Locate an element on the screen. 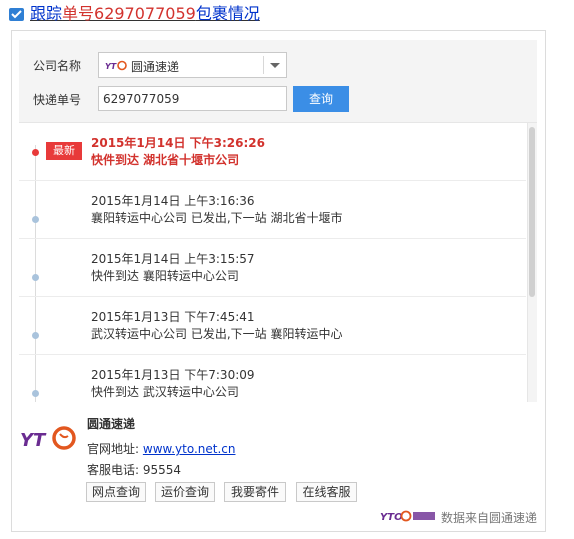 The width and height of the screenshot is (574, 539). query-button: 查询 is located at coordinates (321, 99).